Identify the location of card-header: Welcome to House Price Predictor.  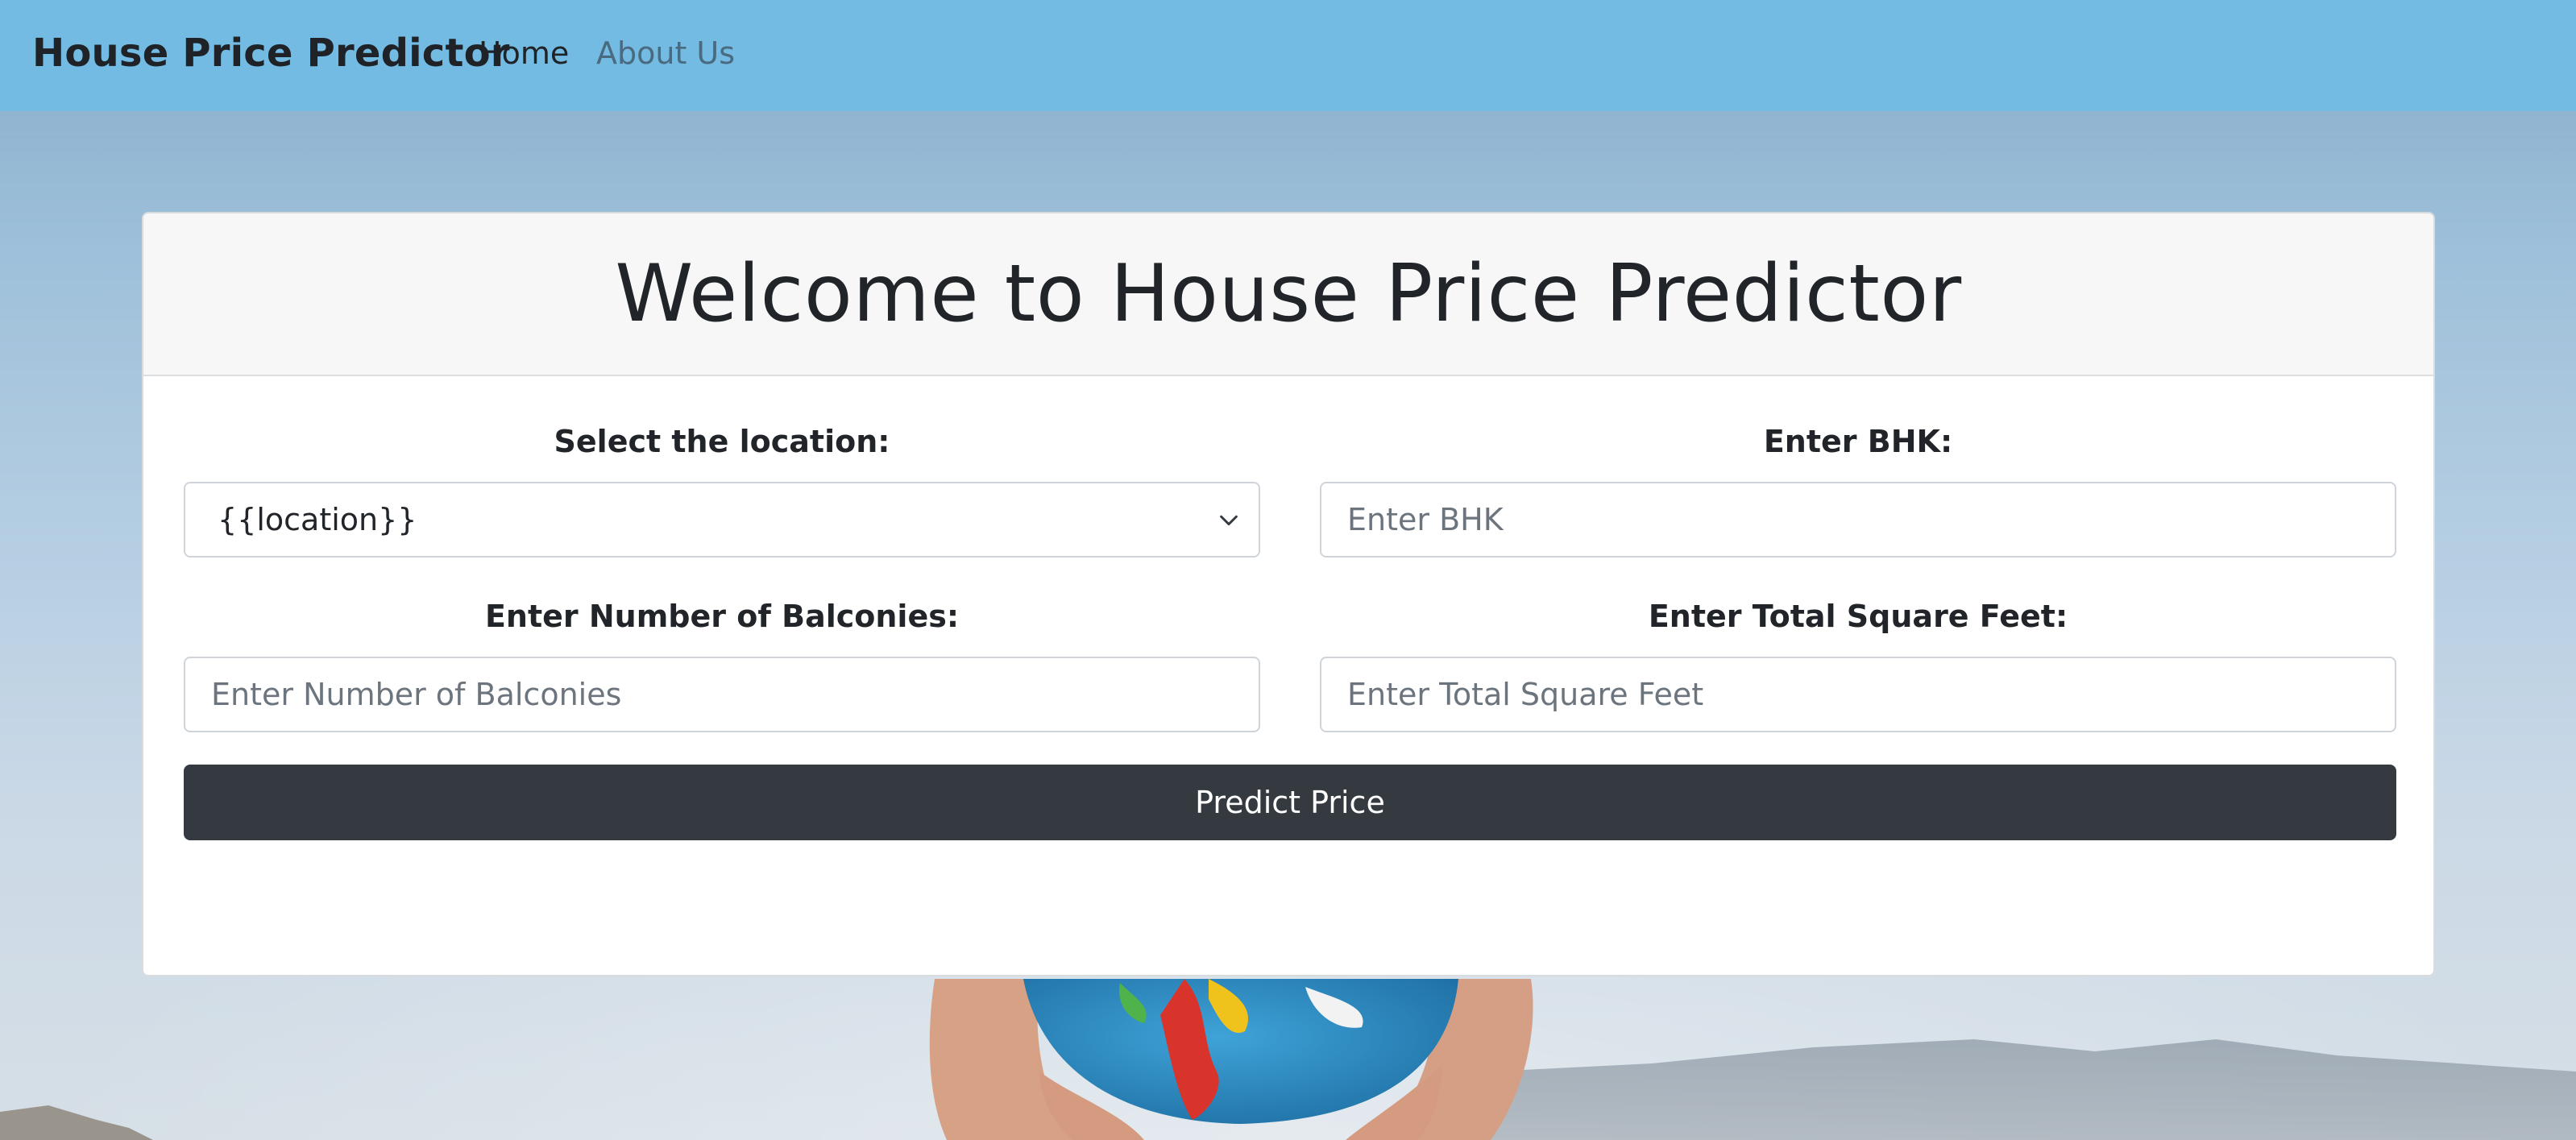
(1288, 294).